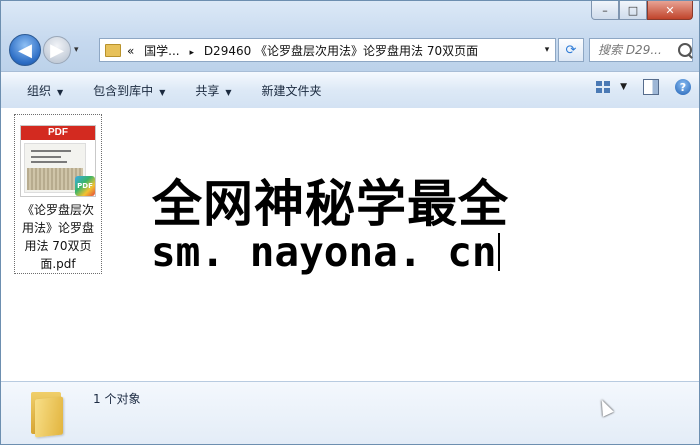 The image size is (700, 445). I want to click on details-pane: 1 个对象, so click(350, 412).